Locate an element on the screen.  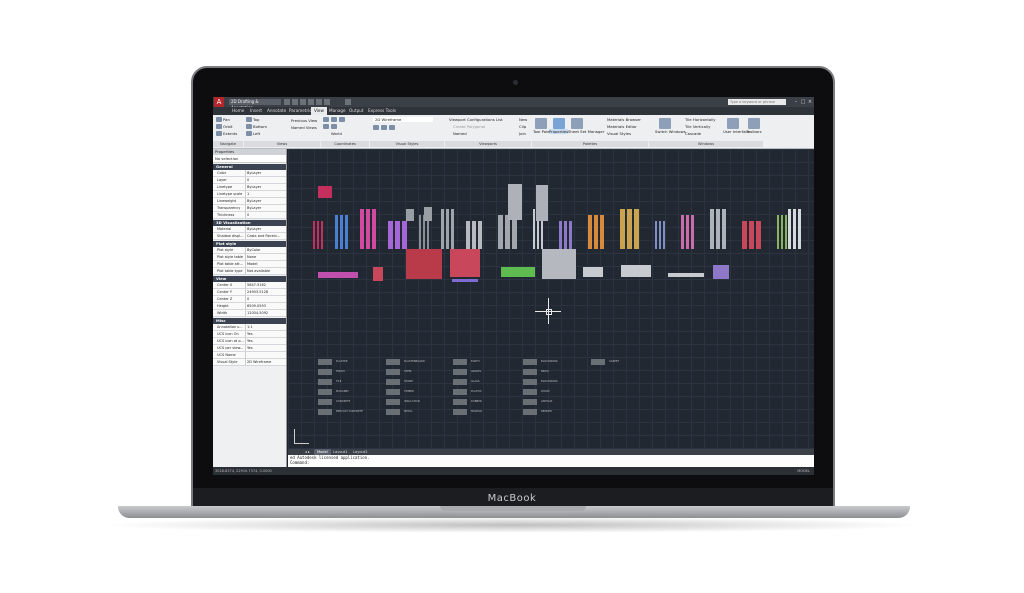
property-row: UCS per view... Yes is located at coordinates (249, 348).